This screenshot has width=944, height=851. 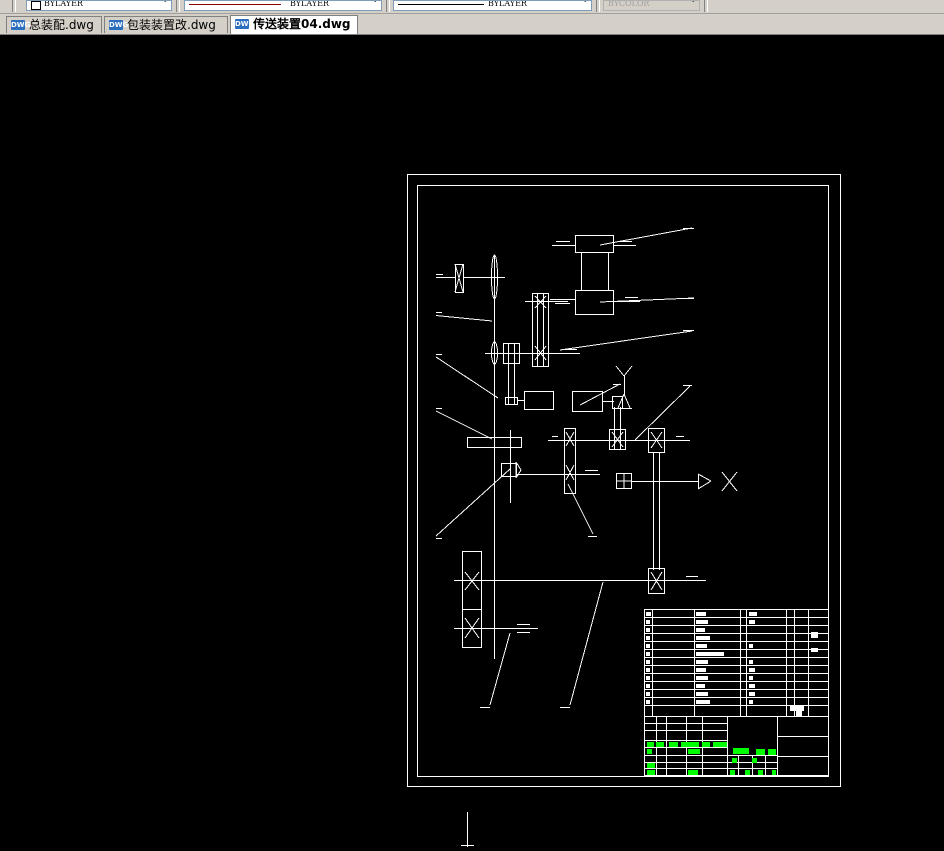 I want to click on lineweight-combo: BYLAYER ⌄, so click(x=492, y=5).